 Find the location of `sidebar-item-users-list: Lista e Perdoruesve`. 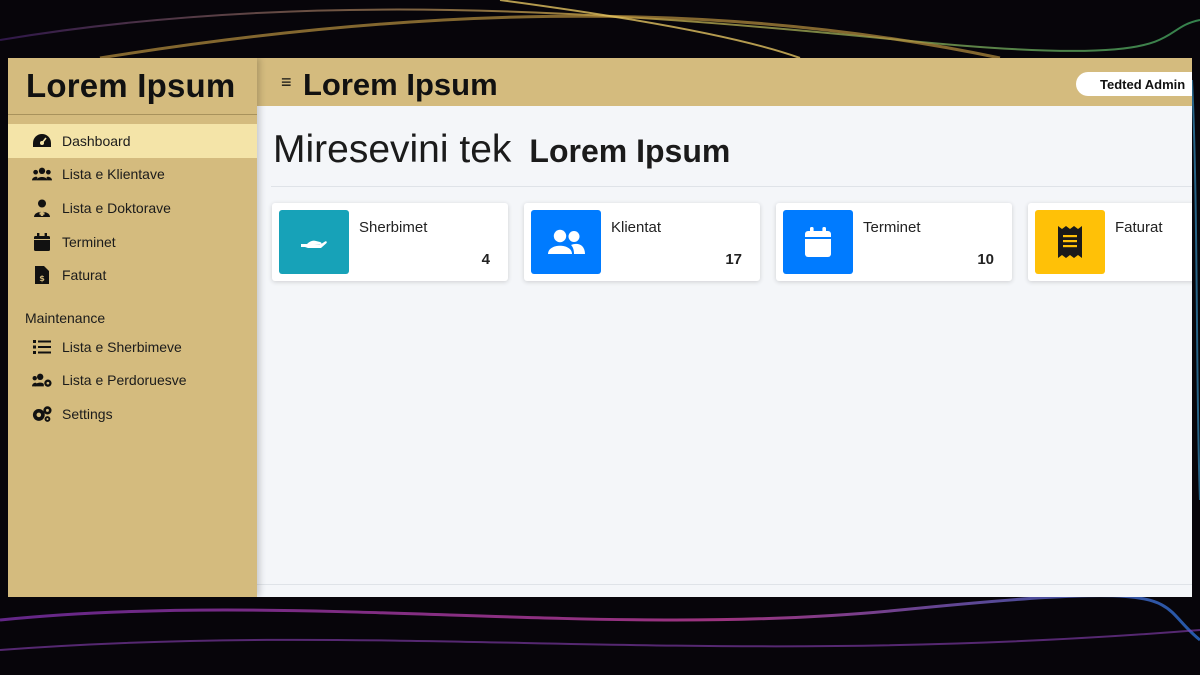

sidebar-item-users-list: Lista e Perdoruesve is located at coordinates (132, 381).